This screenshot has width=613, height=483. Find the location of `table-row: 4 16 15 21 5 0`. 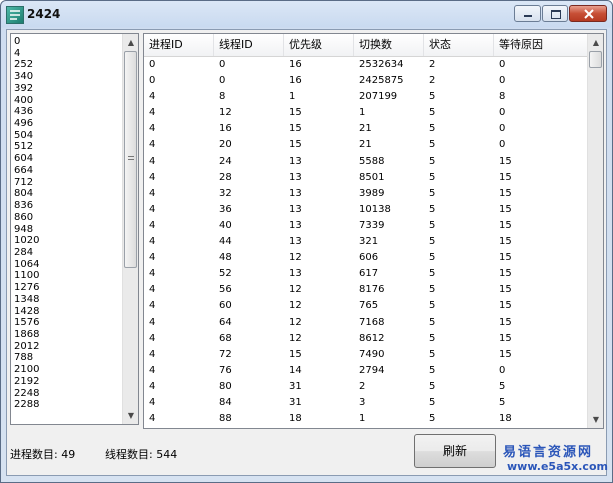

table-row: 4 16 15 21 5 0 is located at coordinates (365, 129).